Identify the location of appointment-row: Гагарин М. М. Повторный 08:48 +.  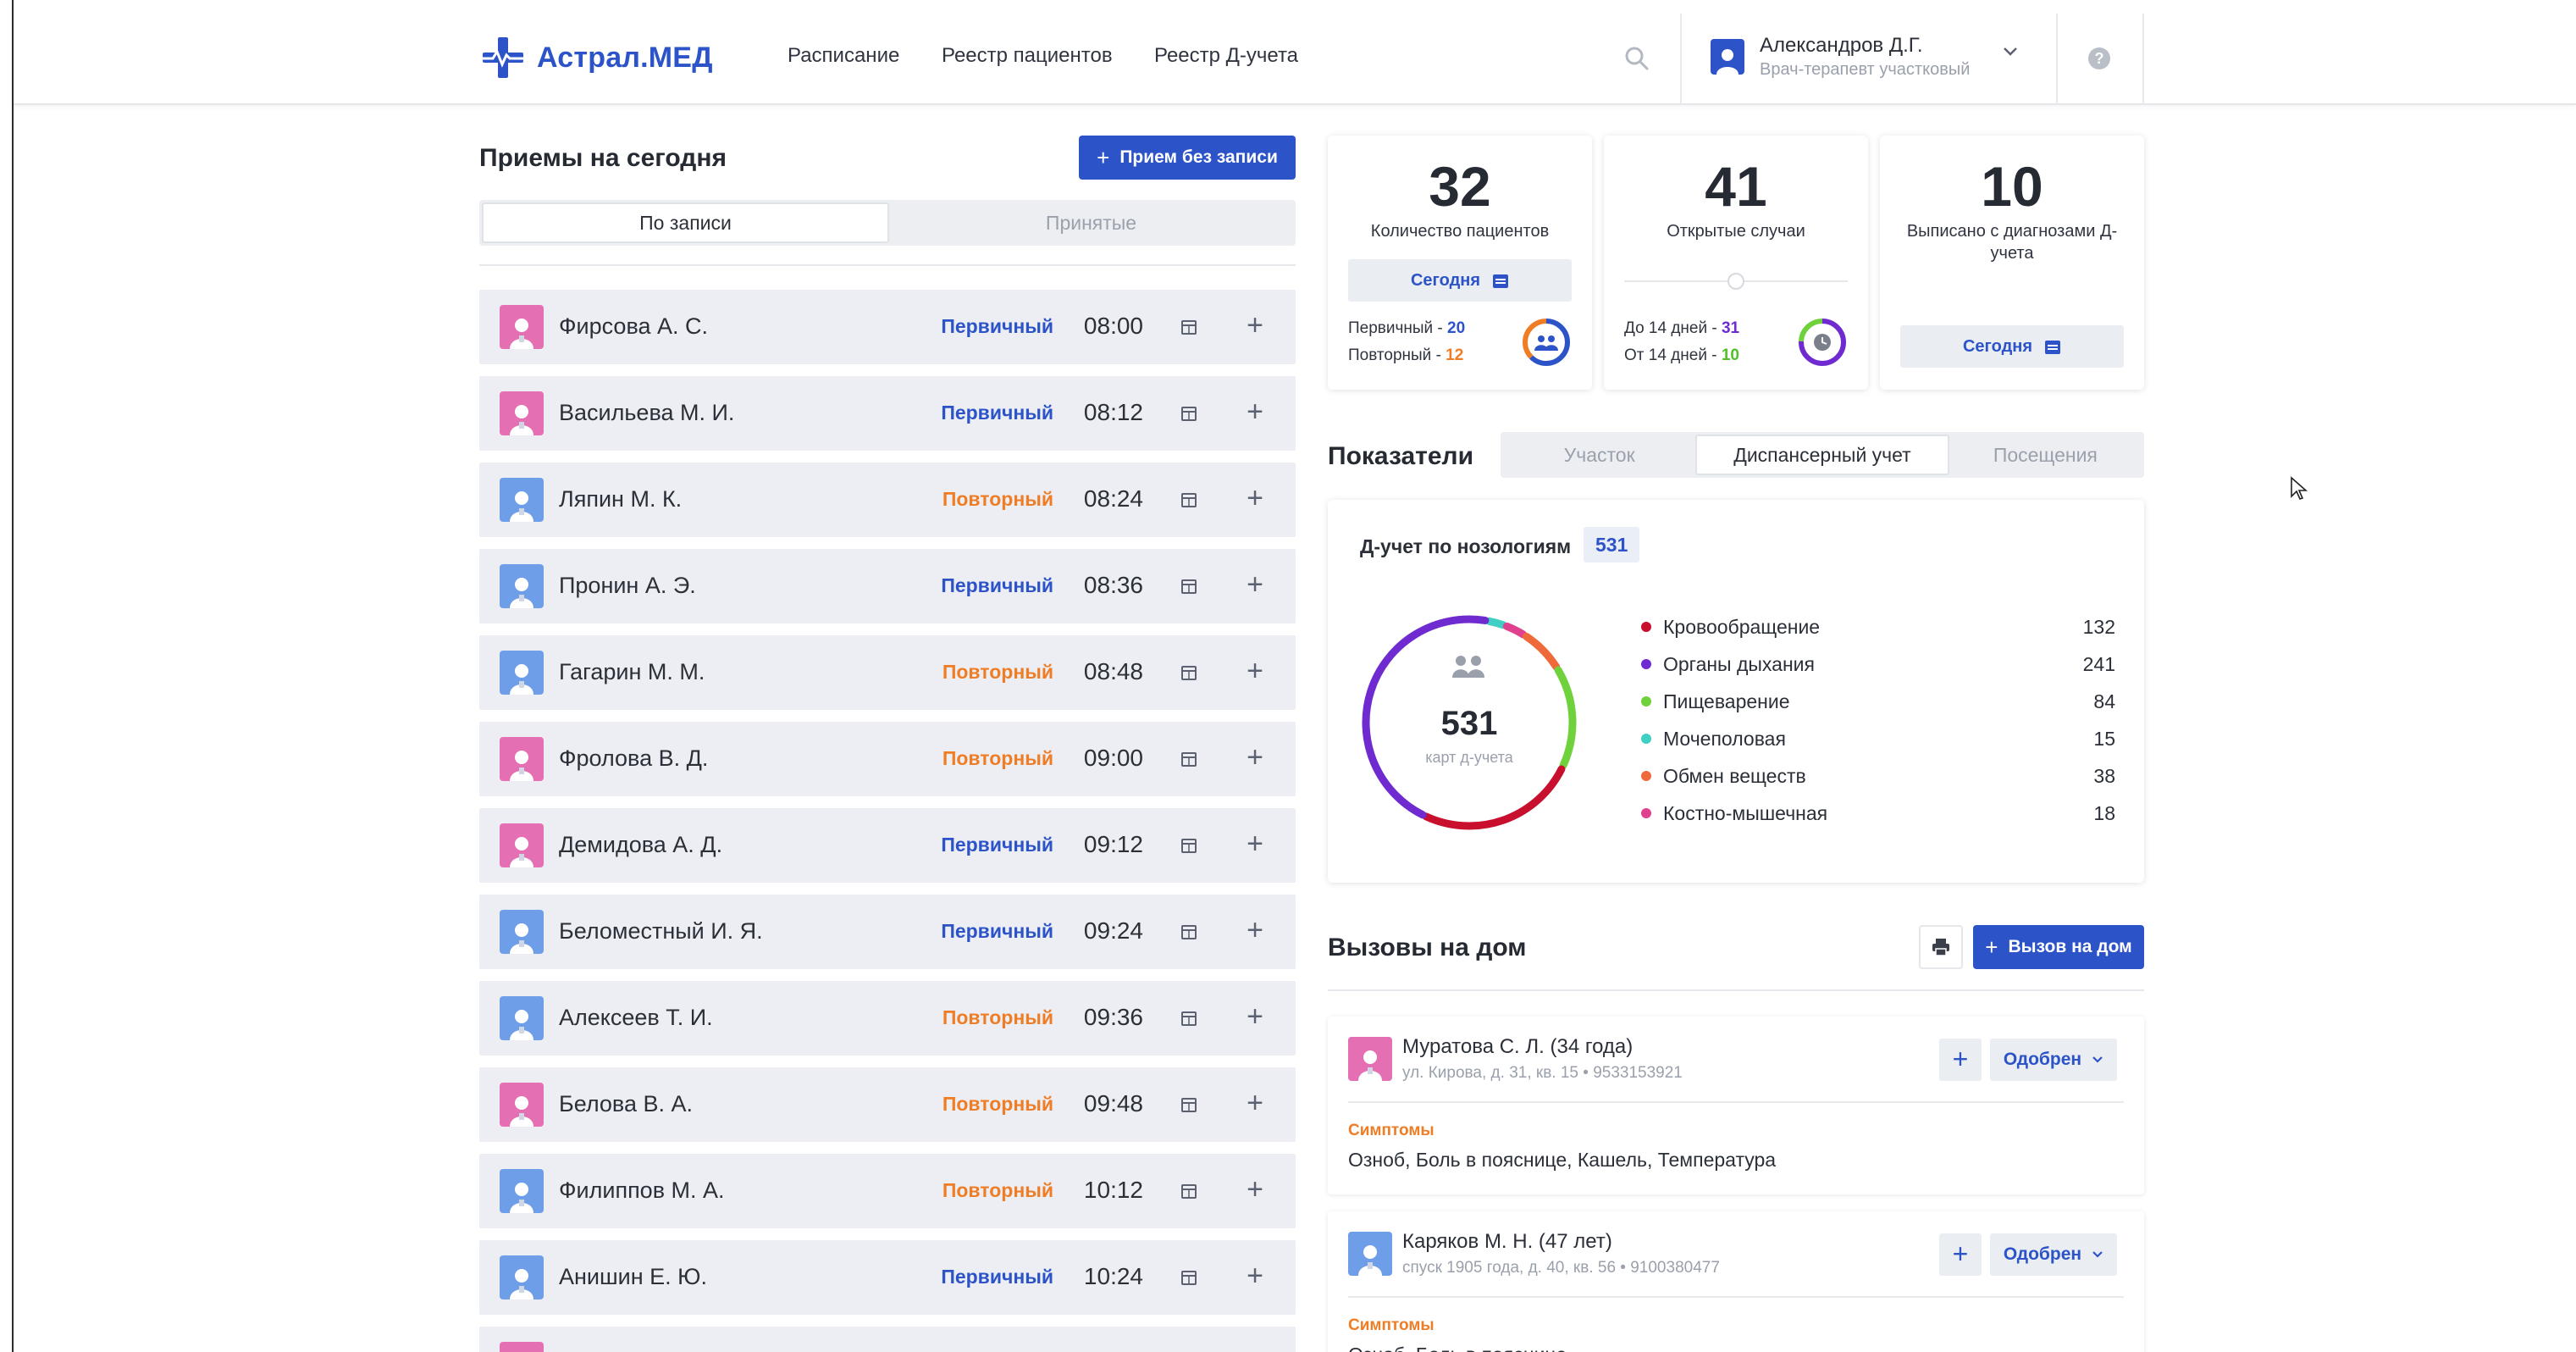
(887, 672).